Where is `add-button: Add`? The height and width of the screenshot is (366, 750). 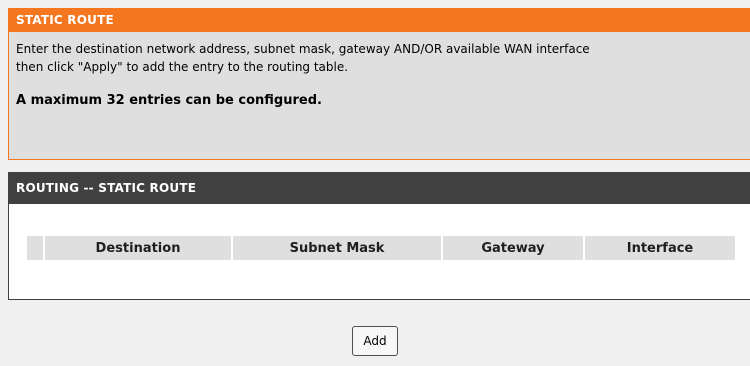 add-button: Add is located at coordinates (375, 341).